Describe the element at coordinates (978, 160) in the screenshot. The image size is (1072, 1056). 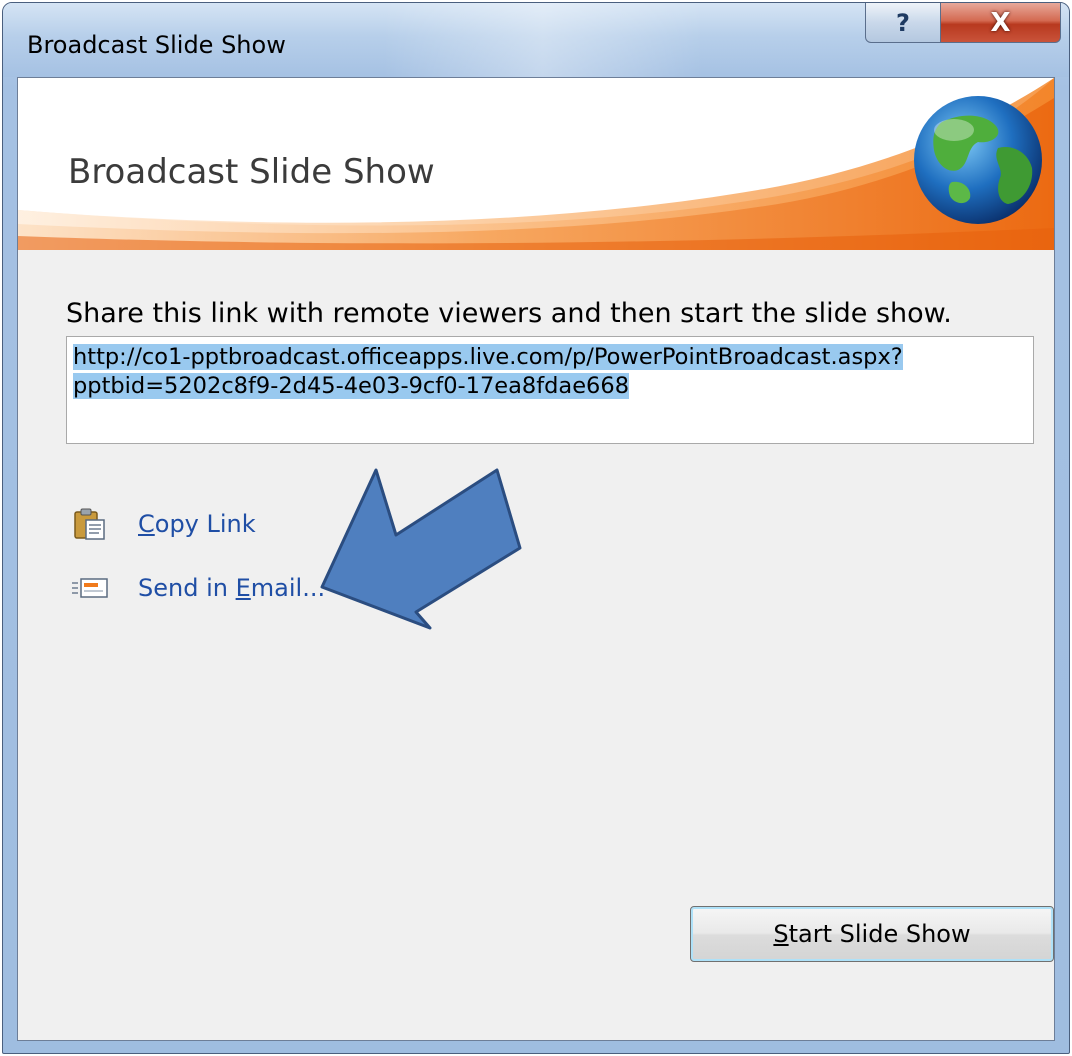
I see `globe-icon` at that location.